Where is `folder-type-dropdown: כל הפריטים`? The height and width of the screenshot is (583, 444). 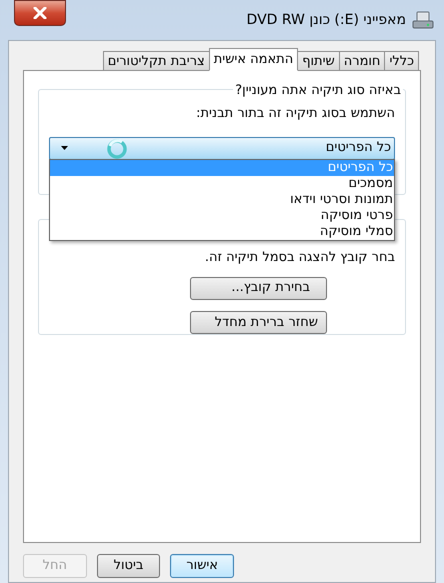
folder-type-dropdown: כל הפריטים is located at coordinates (222, 148).